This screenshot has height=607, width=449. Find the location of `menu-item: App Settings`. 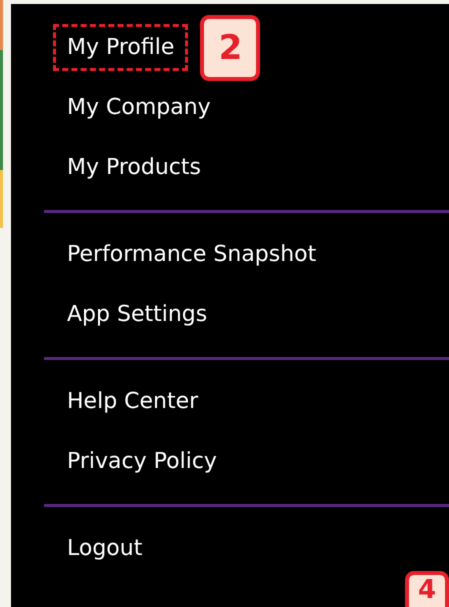

menu-item: App Settings is located at coordinates (137, 314).